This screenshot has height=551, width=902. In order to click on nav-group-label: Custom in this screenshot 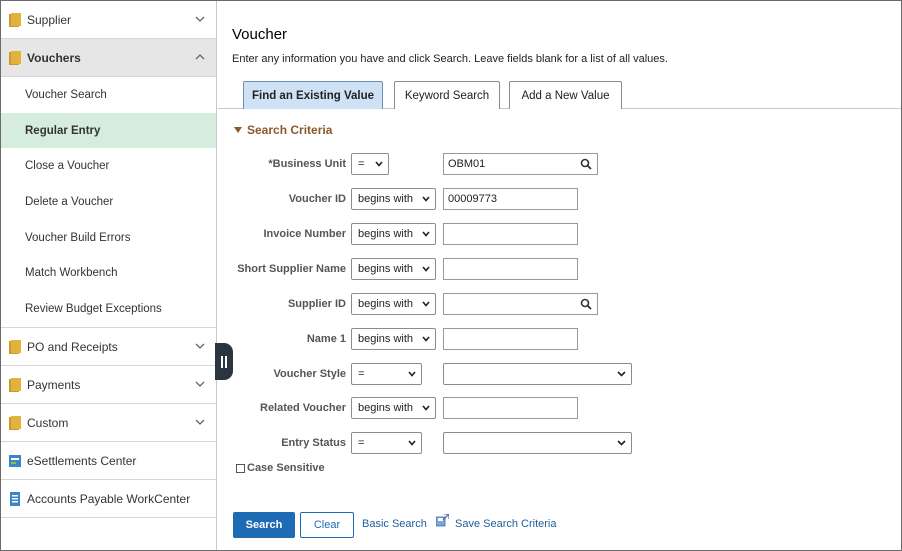, I will do `click(48, 422)`.